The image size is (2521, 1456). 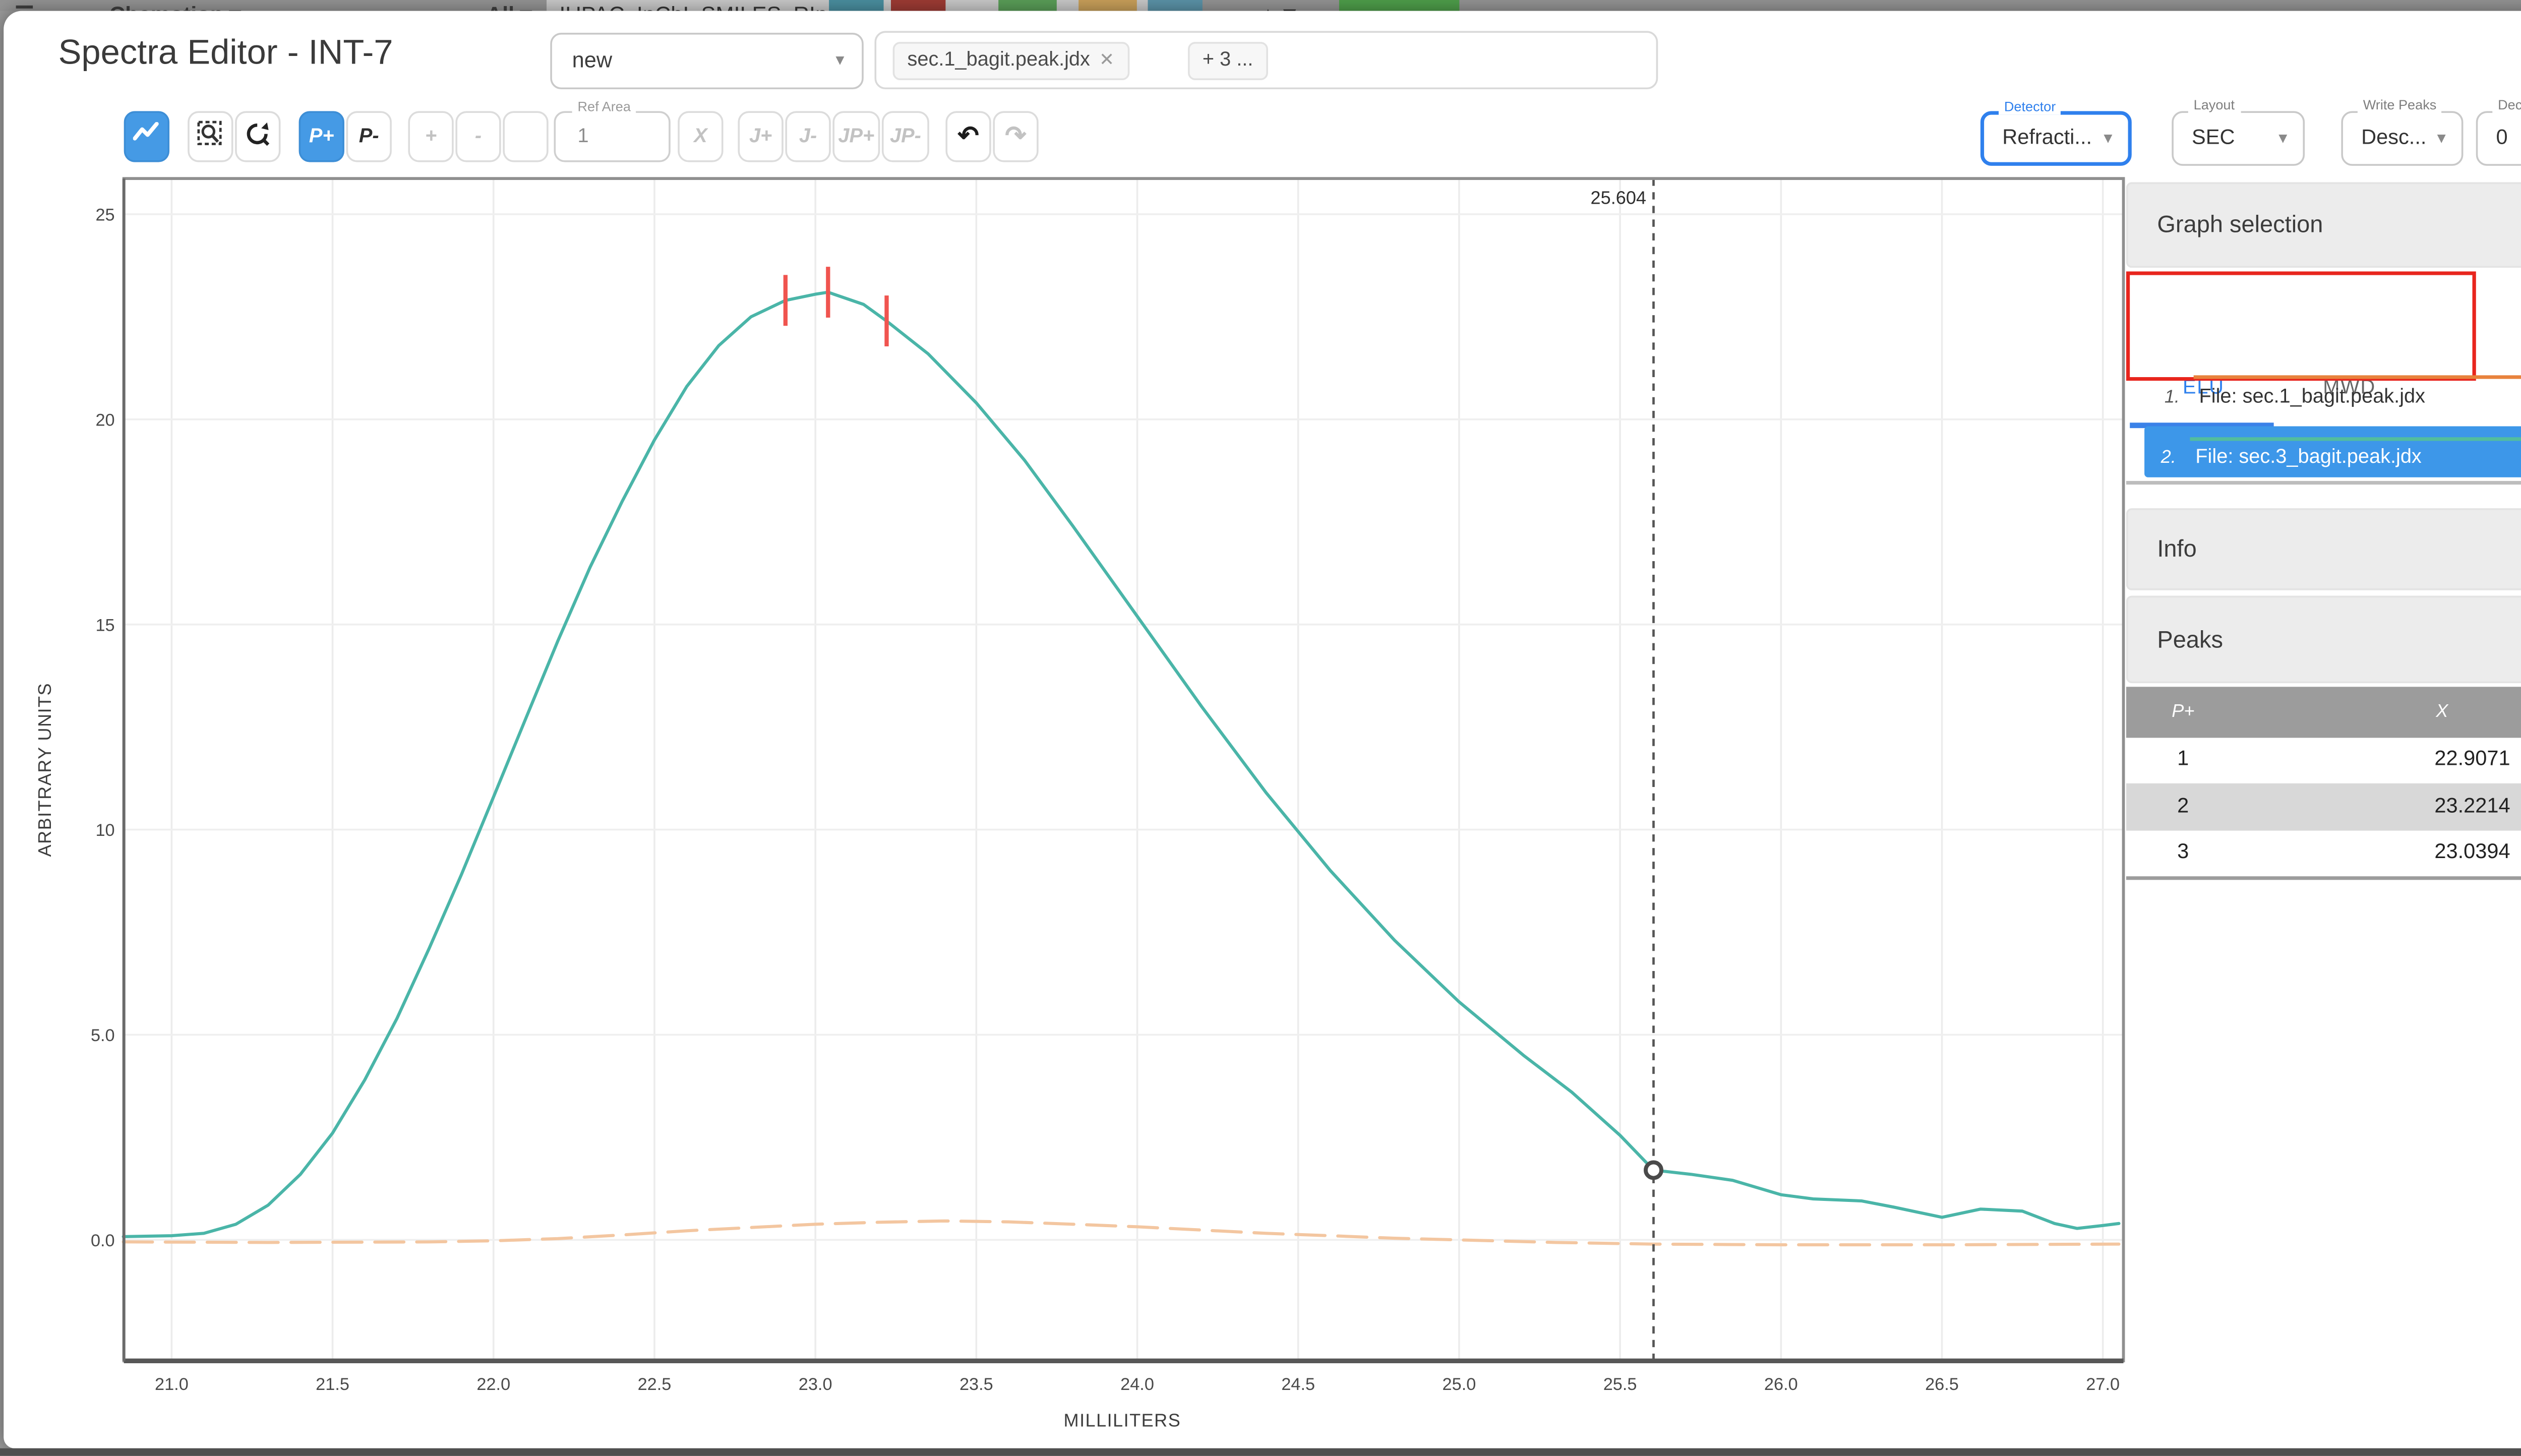 I want to click on action-button-green, so click(x=1027, y=5).